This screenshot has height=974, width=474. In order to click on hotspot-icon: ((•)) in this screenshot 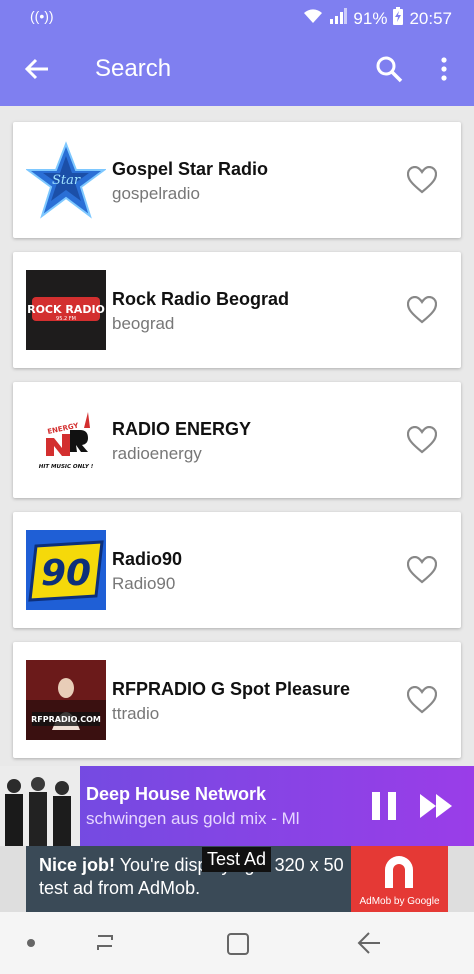, I will do `click(42, 16)`.